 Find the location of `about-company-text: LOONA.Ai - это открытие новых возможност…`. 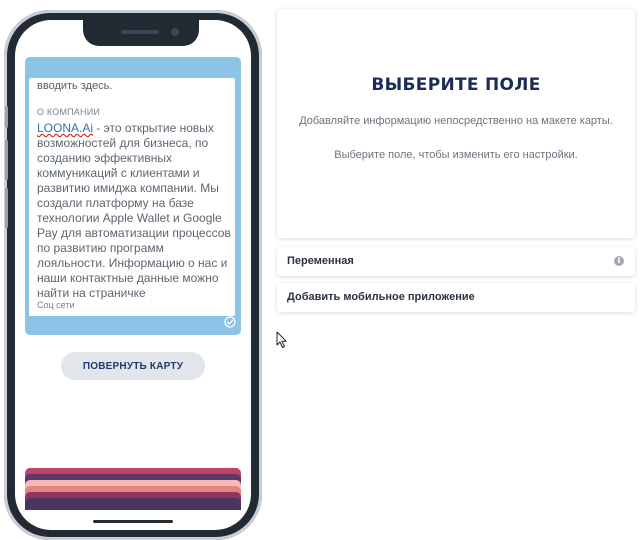

about-company-text: LOONA.Ai - это открытие новых возможност… is located at coordinates (135, 211).